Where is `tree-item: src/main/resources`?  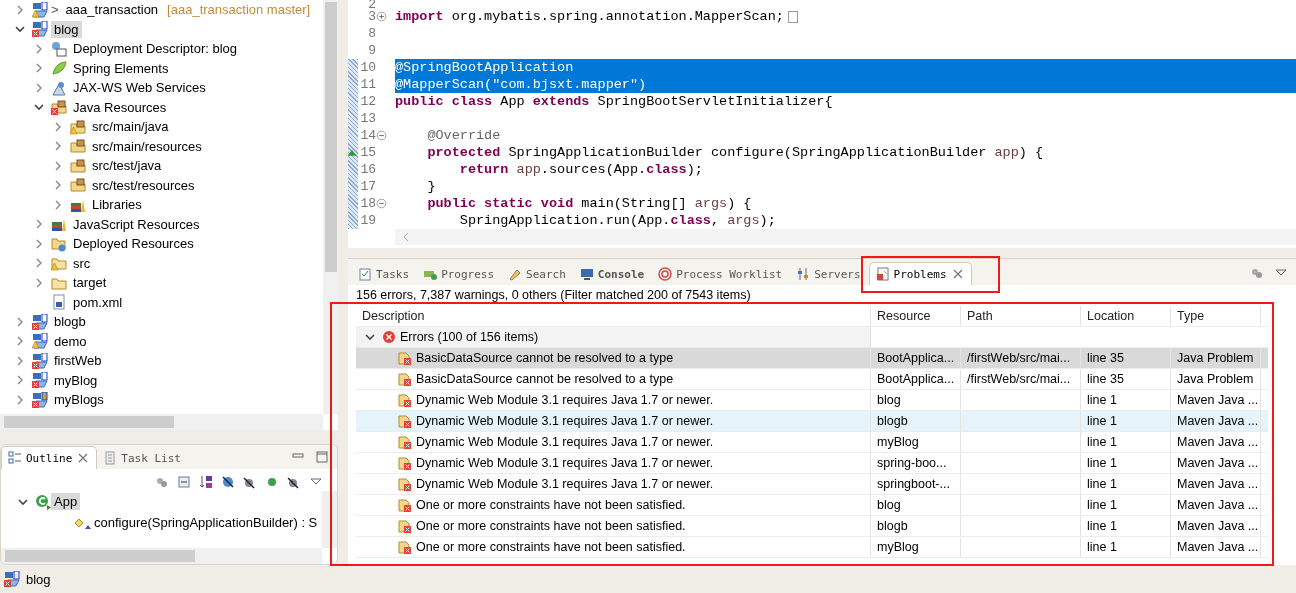 tree-item: src/main/resources is located at coordinates (147, 146).